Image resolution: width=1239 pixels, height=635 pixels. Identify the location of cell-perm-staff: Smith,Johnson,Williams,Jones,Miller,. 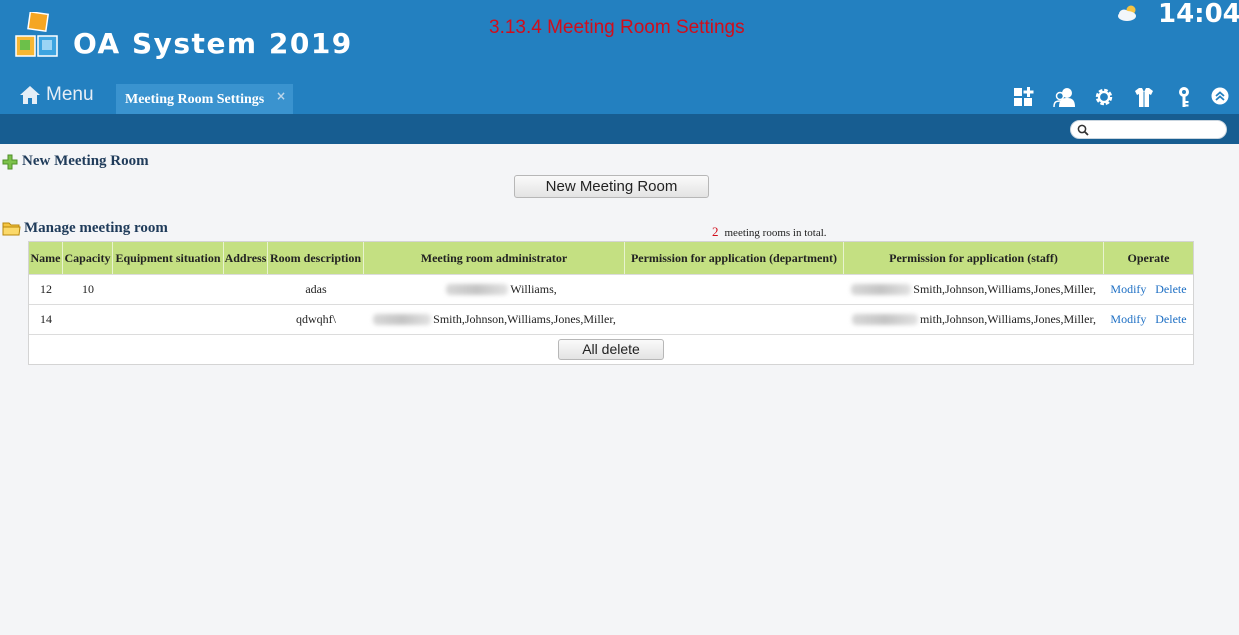
(974, 289).